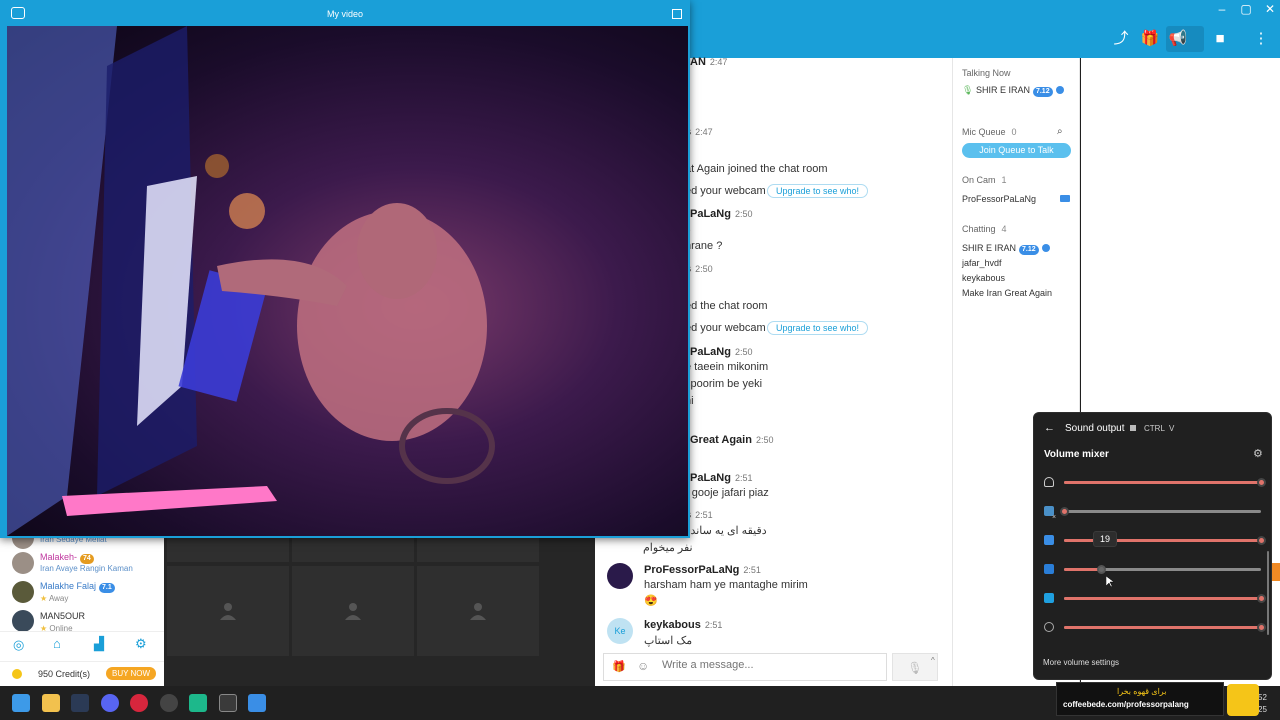  What do you see at coordinates (727, 367) in the screenshot?
I see `chat-line: e taeein mikonim` at bounding box center [727, 367].